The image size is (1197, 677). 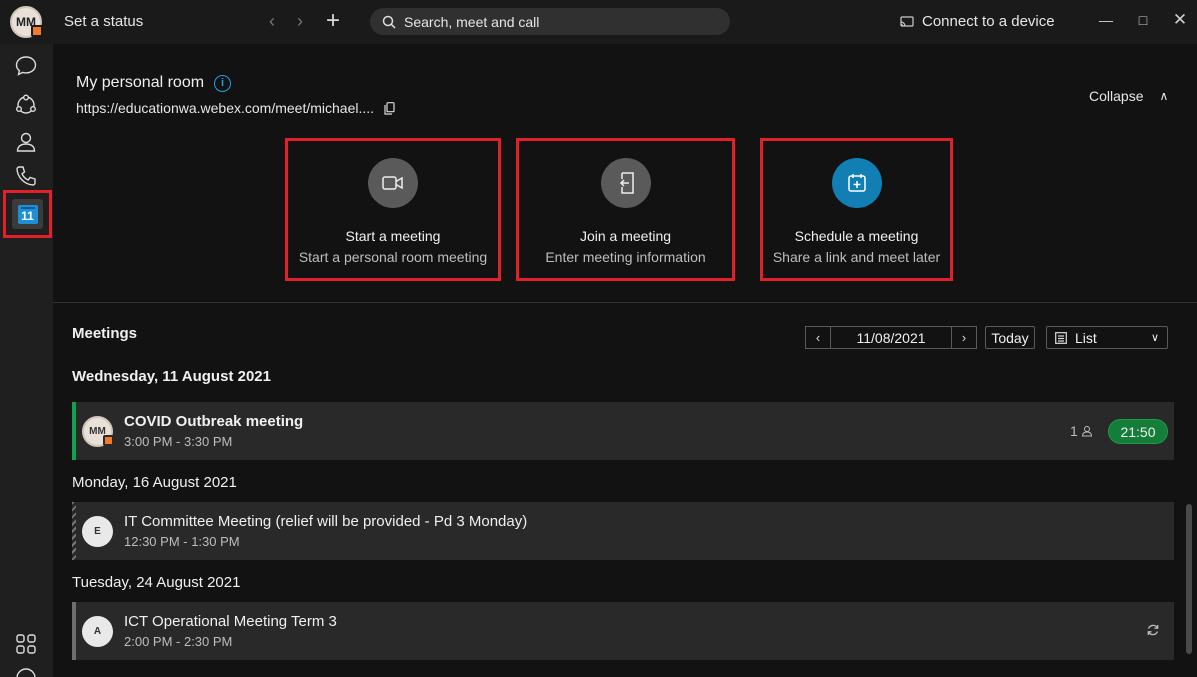 I want to click on meeting-host-avatar: A, so click(x=97, y=631).